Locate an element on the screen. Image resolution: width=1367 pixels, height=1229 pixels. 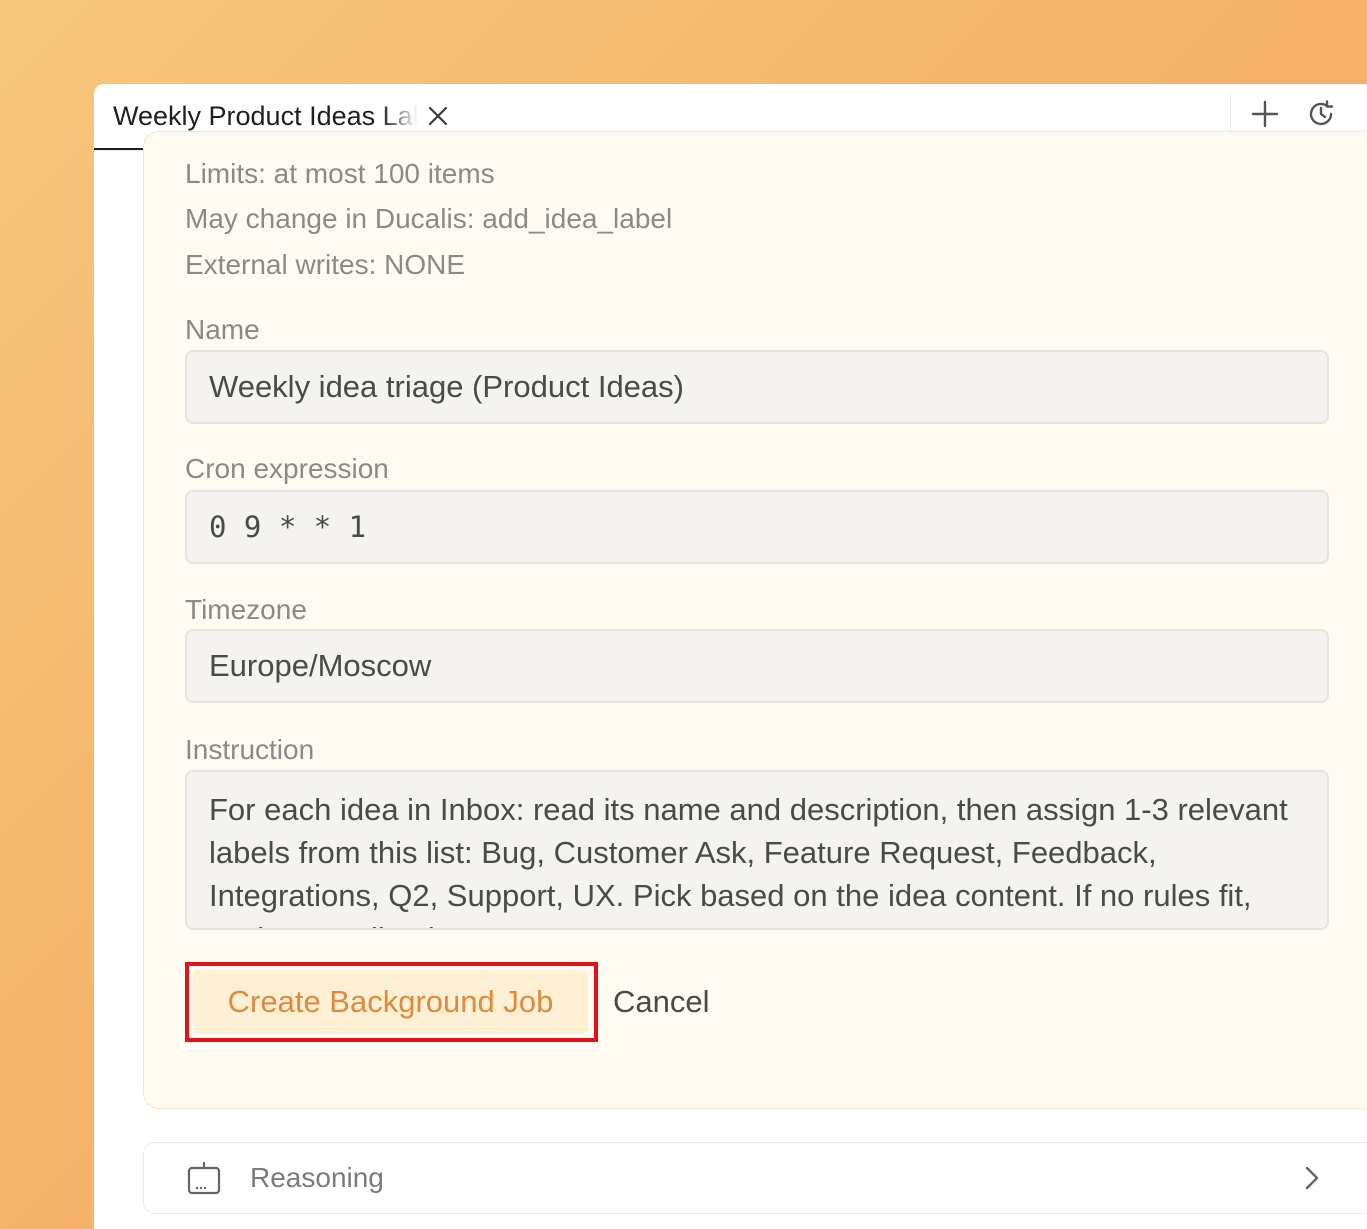
timezone-label: Timezone is located at coordinates (246, 609).